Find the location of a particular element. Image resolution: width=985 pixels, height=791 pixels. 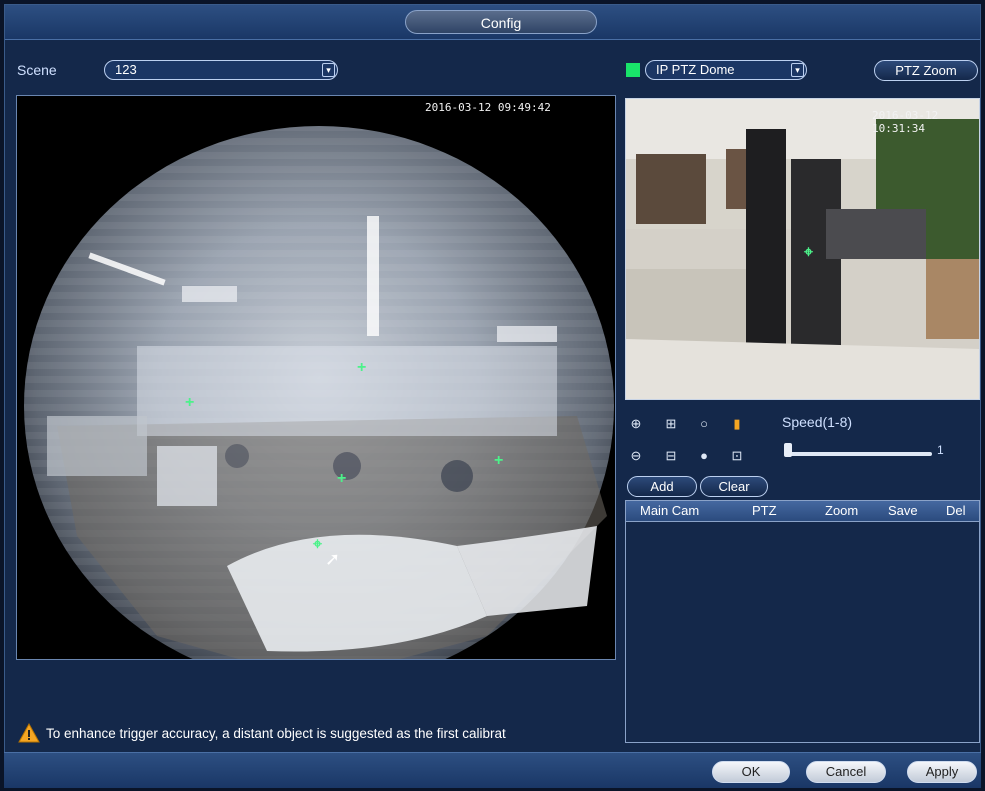

scene-select: 123 ▾ is located at coordinates (221, 70).